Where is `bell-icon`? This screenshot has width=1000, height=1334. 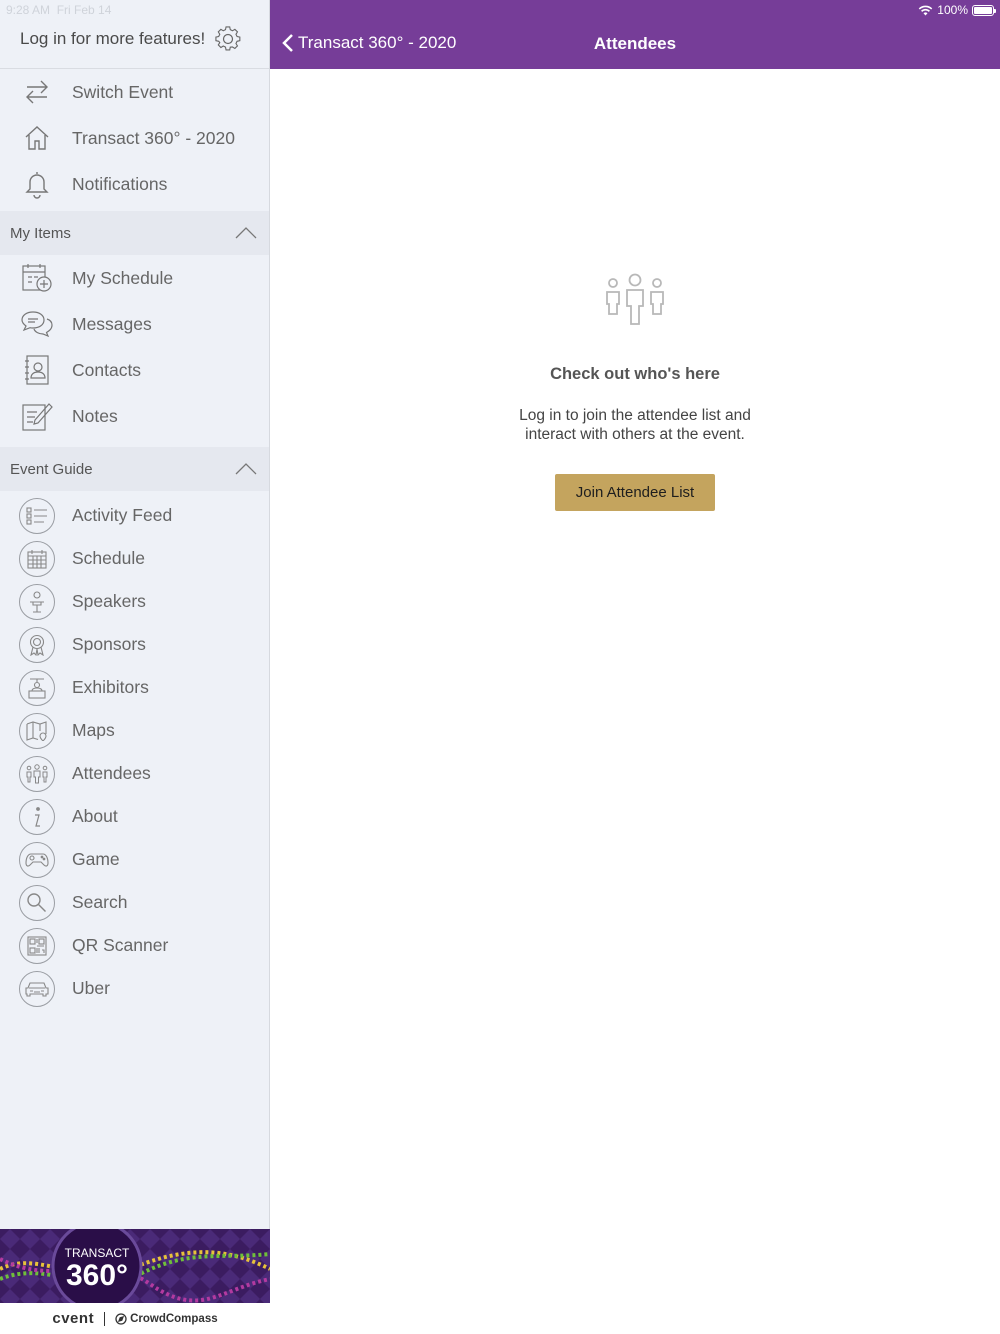 bell-icon is located at coordinates (37, 184).